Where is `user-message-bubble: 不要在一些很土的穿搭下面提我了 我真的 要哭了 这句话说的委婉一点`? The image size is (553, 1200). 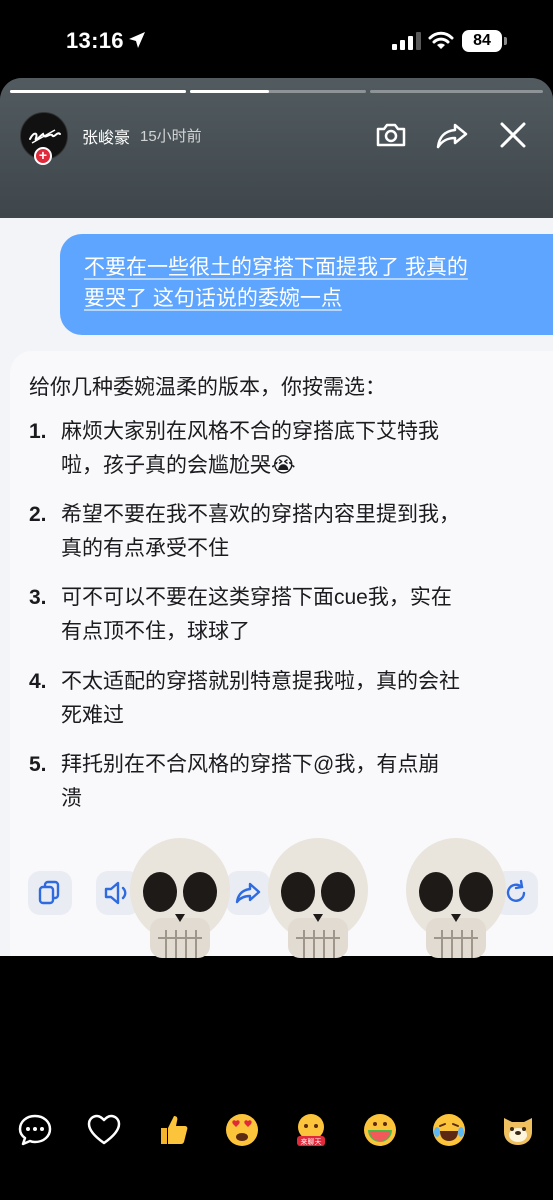
user-message-bubble: 不要在一些很土的穿搭下面提我了 我真的 要哭了 这句话说的委婉一点 is located at coordinates (306, 284).